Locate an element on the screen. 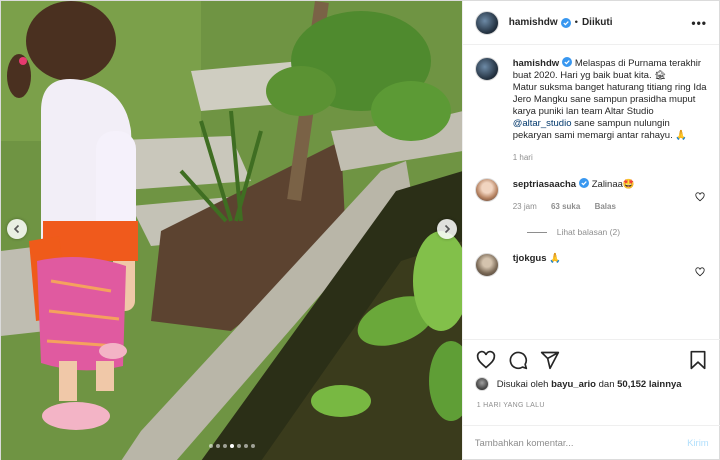 The width and height of the screenshot is (720, 460). carousel-indicator is located at coordinates (232, 446).